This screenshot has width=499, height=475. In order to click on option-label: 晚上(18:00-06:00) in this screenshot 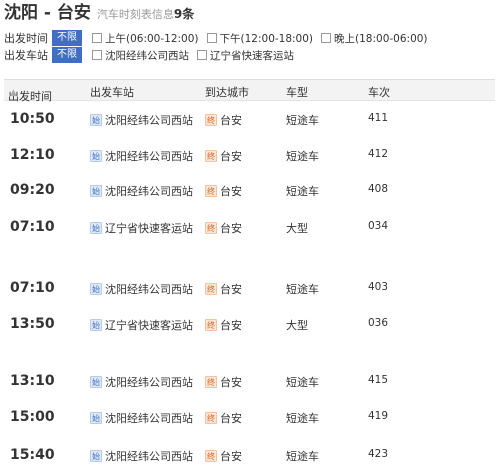, I will do `click(381, 38)`.